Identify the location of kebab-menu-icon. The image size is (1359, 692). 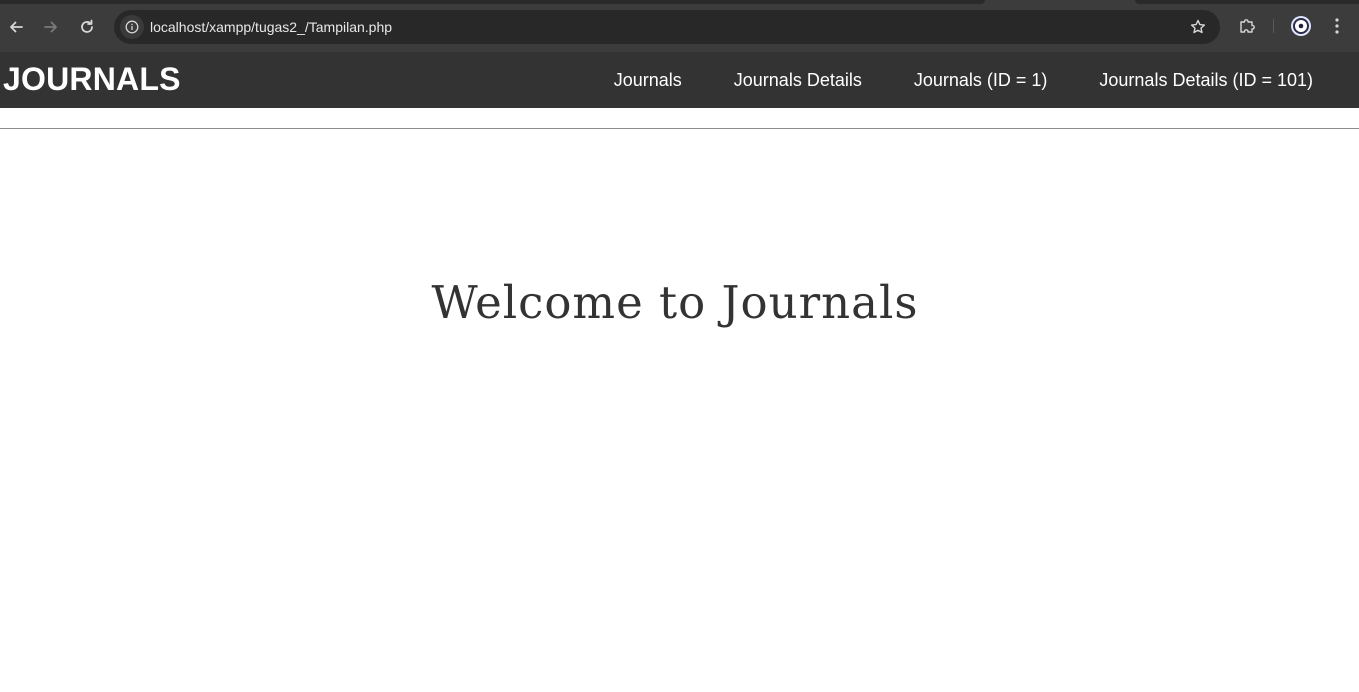
(1337, 26).